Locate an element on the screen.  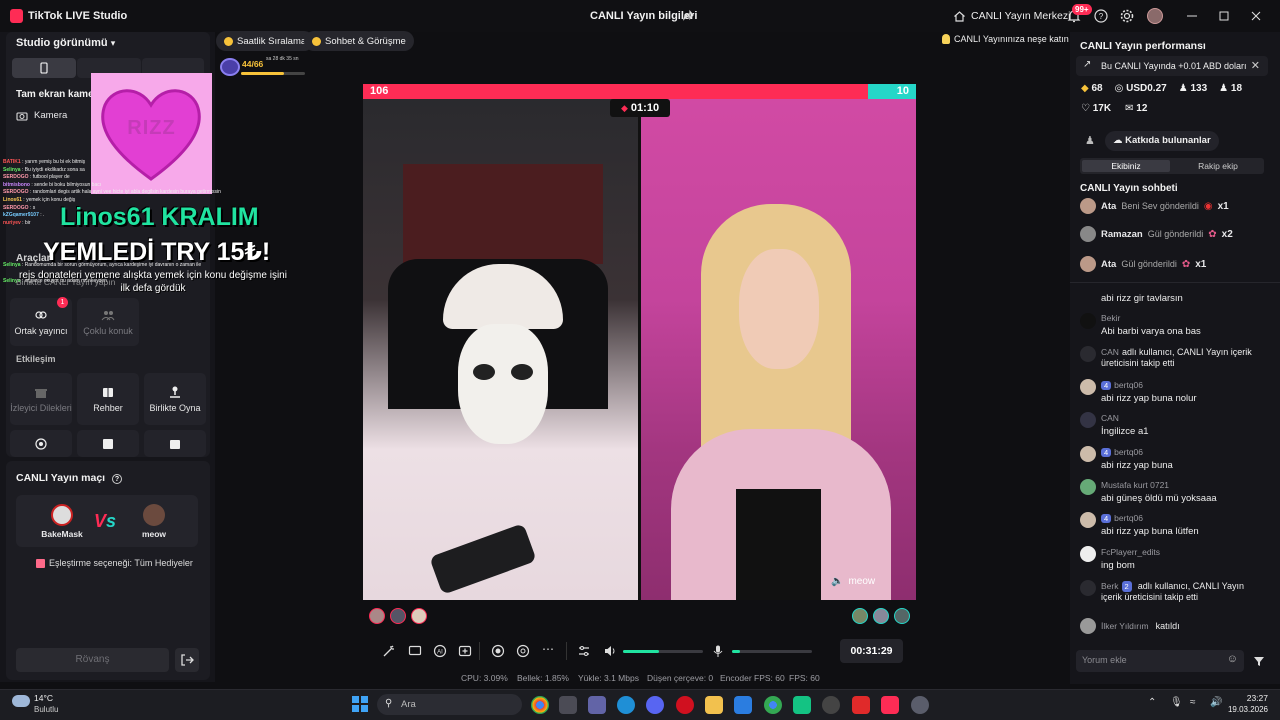
ai-icon: AI is located at coordinates (440, 651).